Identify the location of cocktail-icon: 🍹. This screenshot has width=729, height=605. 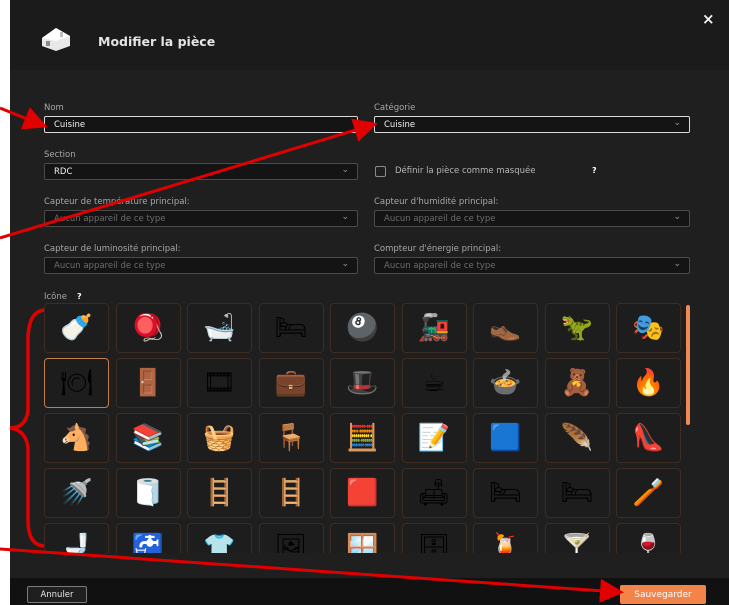
(505, 543).